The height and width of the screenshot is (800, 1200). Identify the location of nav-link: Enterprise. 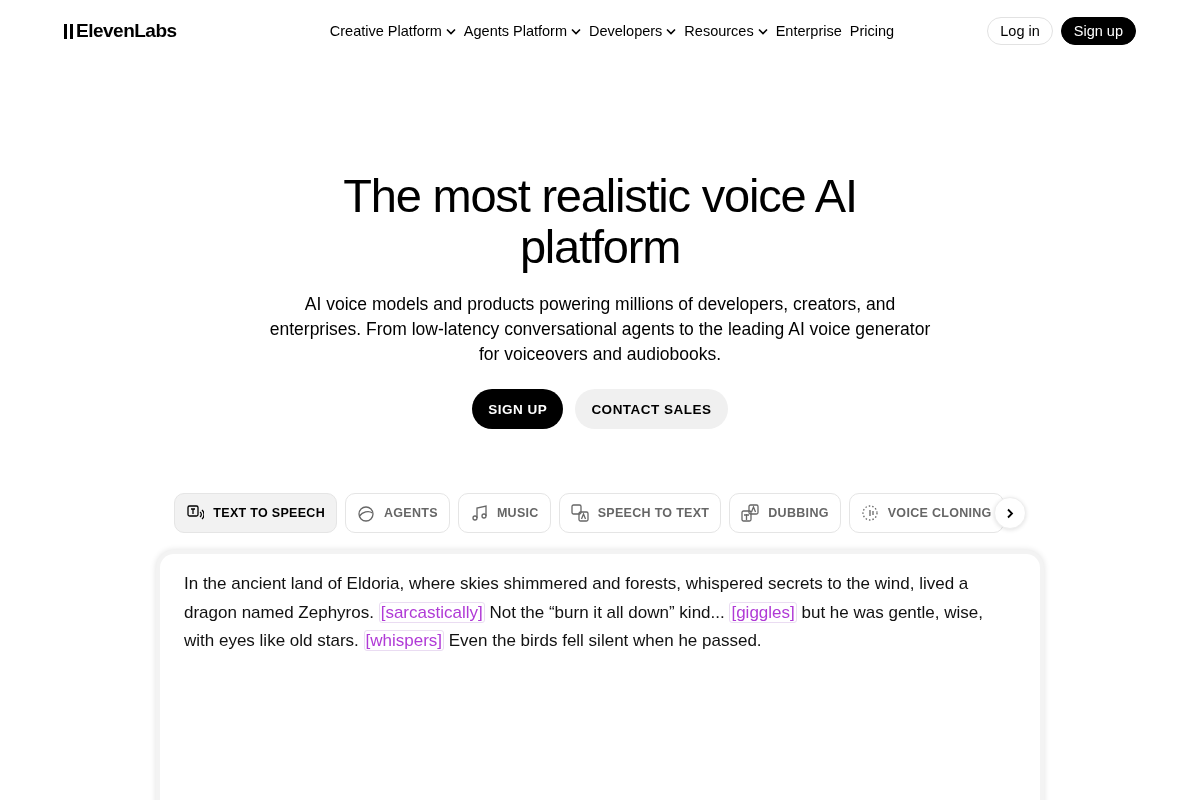
(808, 31).